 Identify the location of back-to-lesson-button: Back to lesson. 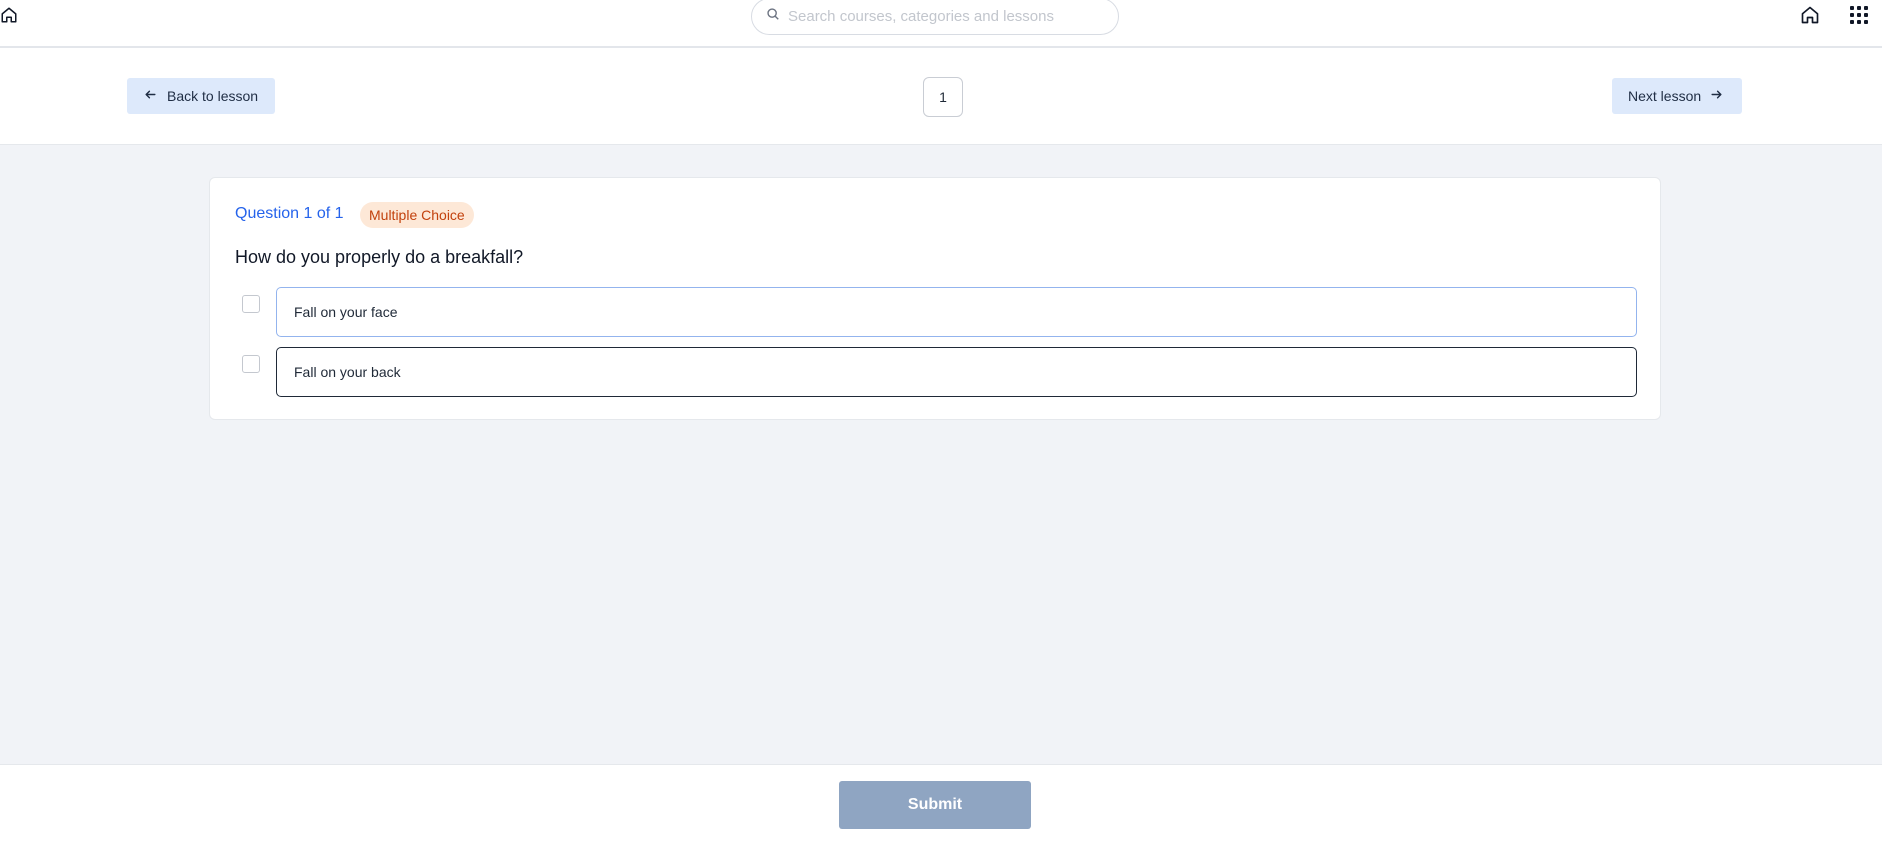
(201, 96).